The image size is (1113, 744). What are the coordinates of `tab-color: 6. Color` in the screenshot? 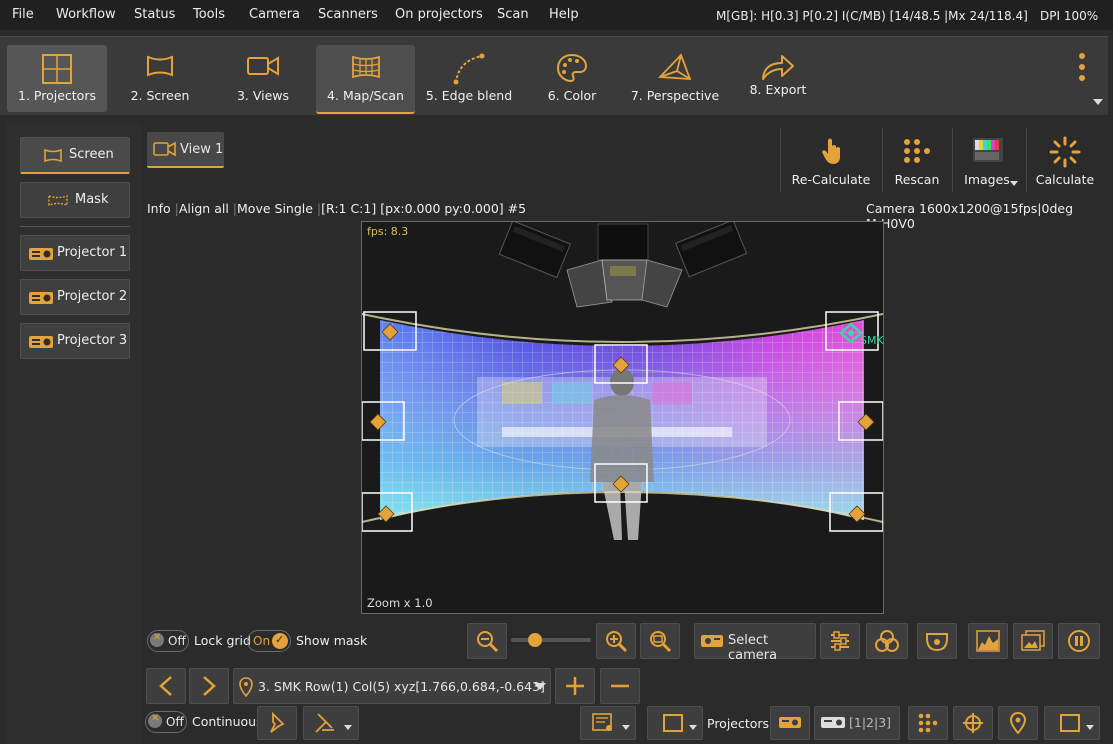 It's located at (572, 78).